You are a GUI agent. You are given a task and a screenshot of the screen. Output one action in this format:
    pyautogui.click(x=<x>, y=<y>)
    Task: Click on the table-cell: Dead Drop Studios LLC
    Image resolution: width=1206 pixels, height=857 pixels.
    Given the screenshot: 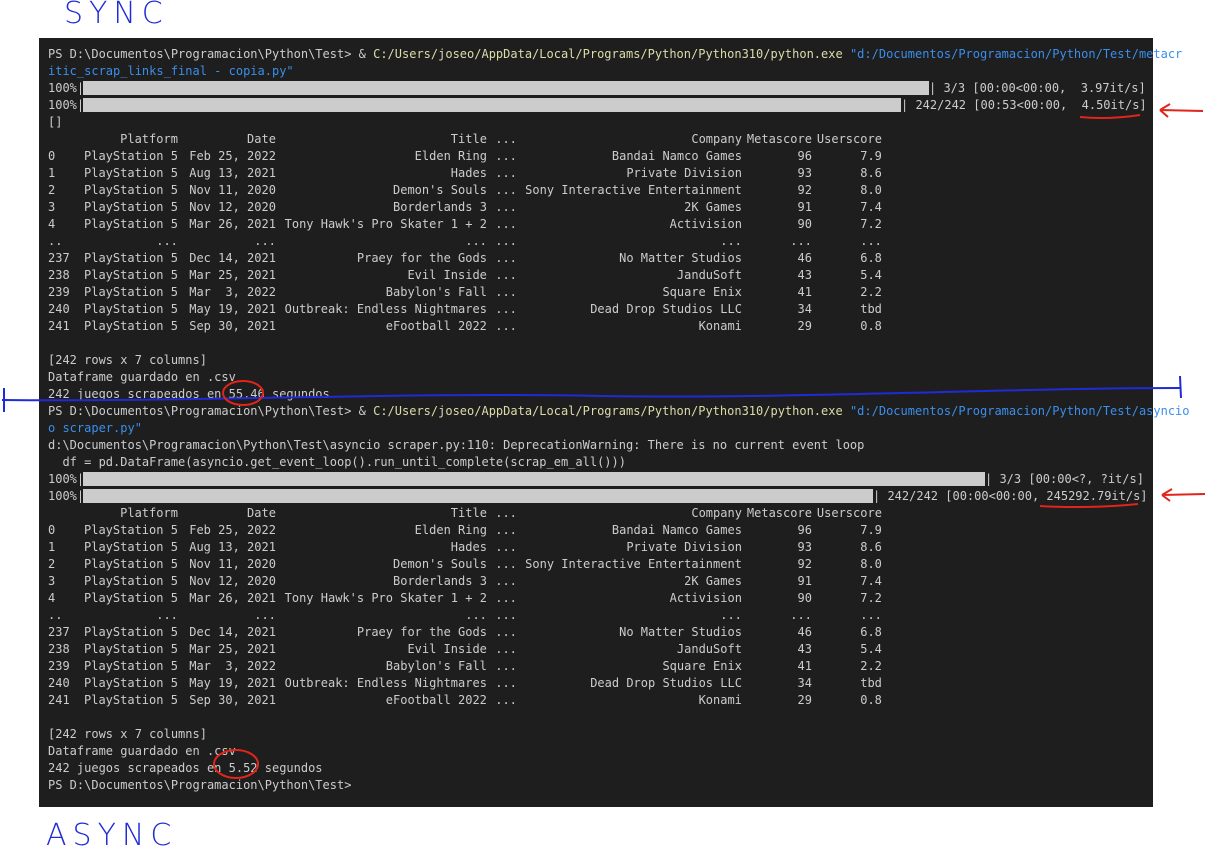 What is the action you would take?
    pyautogui.click(x=666, y=309)
    